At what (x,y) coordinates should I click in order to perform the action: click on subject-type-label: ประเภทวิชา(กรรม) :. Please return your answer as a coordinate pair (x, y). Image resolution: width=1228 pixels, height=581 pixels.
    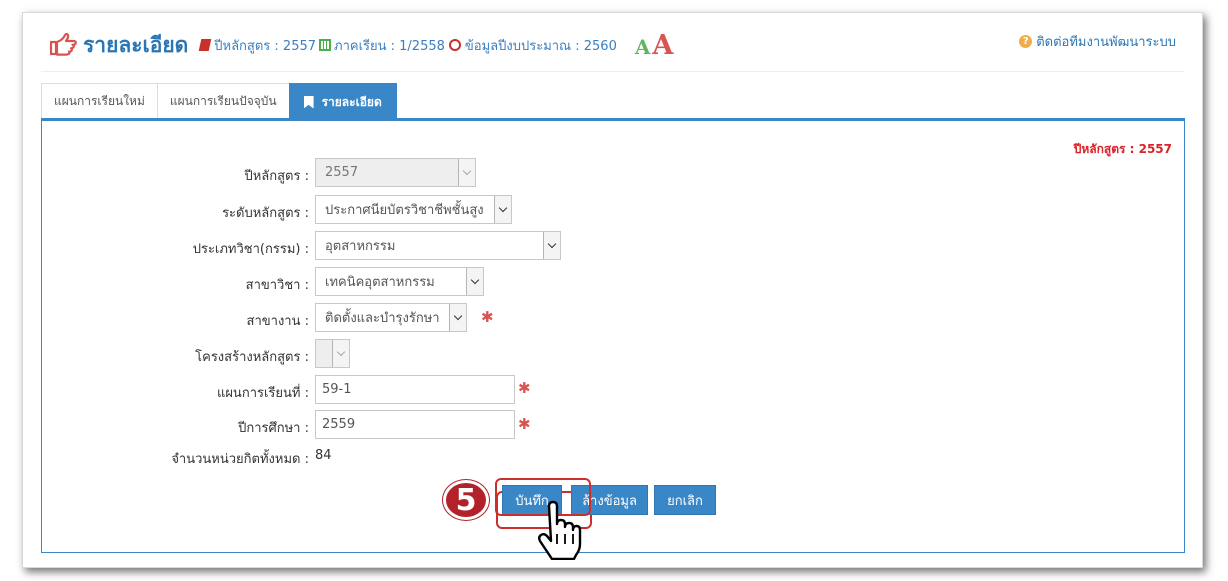
    Looking at the image, I should click on (250, 249).